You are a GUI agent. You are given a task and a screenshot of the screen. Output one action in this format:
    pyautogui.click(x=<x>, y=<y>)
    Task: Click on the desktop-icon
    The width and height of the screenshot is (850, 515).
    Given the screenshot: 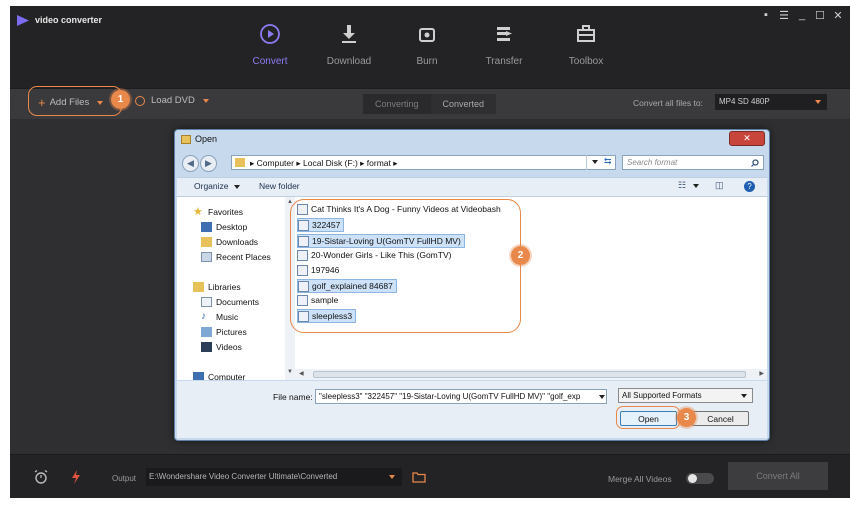 What is the action you would take?
    pyautogui.click(x=206, y=227)
    